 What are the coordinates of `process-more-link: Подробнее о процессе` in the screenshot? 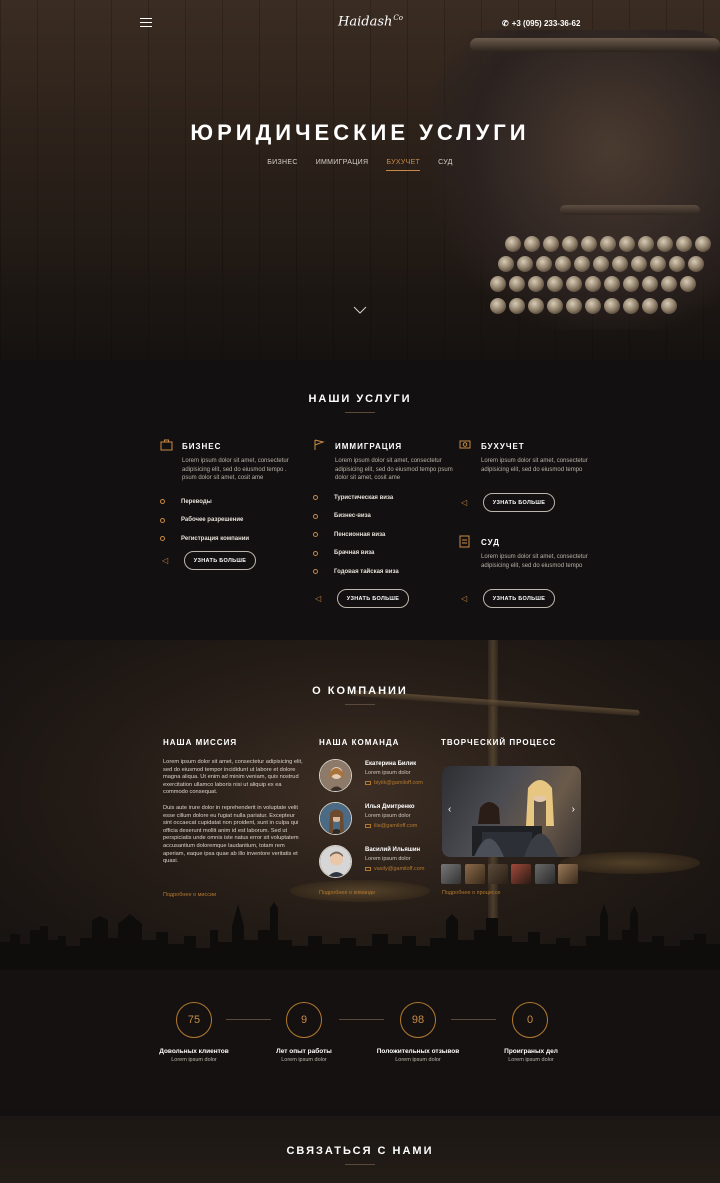 It's located at (471, 893).